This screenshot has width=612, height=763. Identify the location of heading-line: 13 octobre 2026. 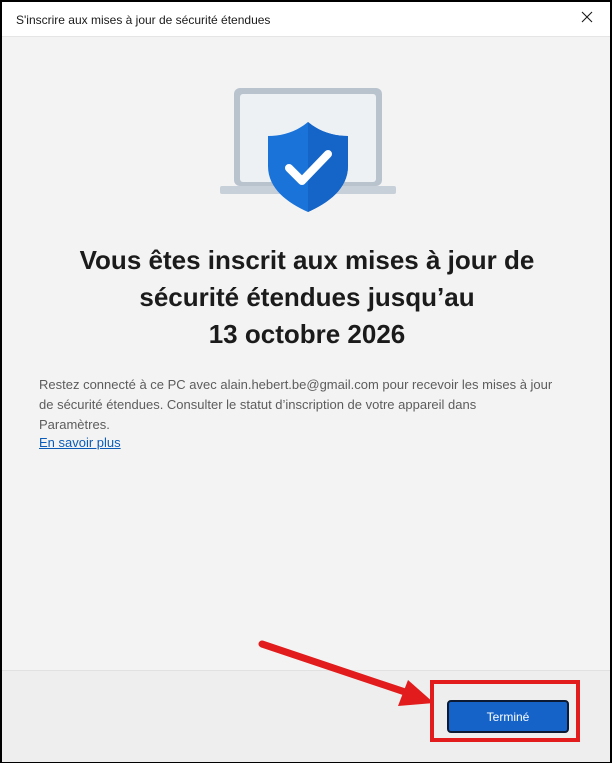
(307, 334).